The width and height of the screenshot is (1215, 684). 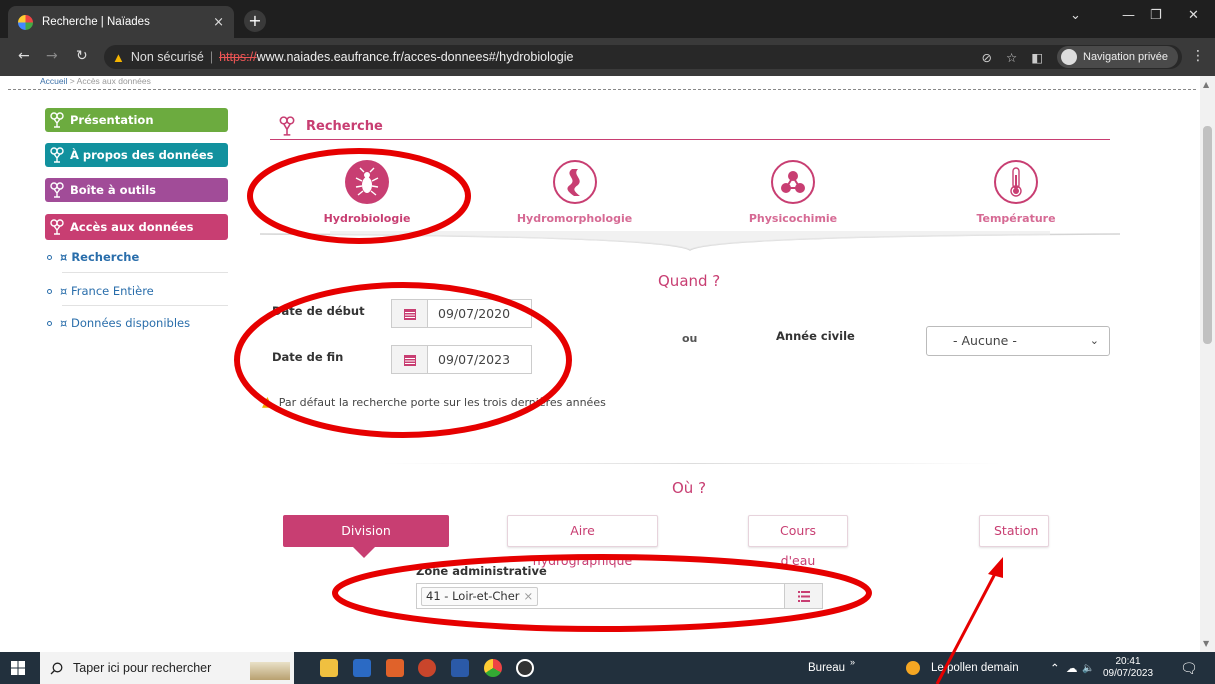 I want to click on civil-year-select: - Aucune - ⌄, so click(x=1018, y=341).